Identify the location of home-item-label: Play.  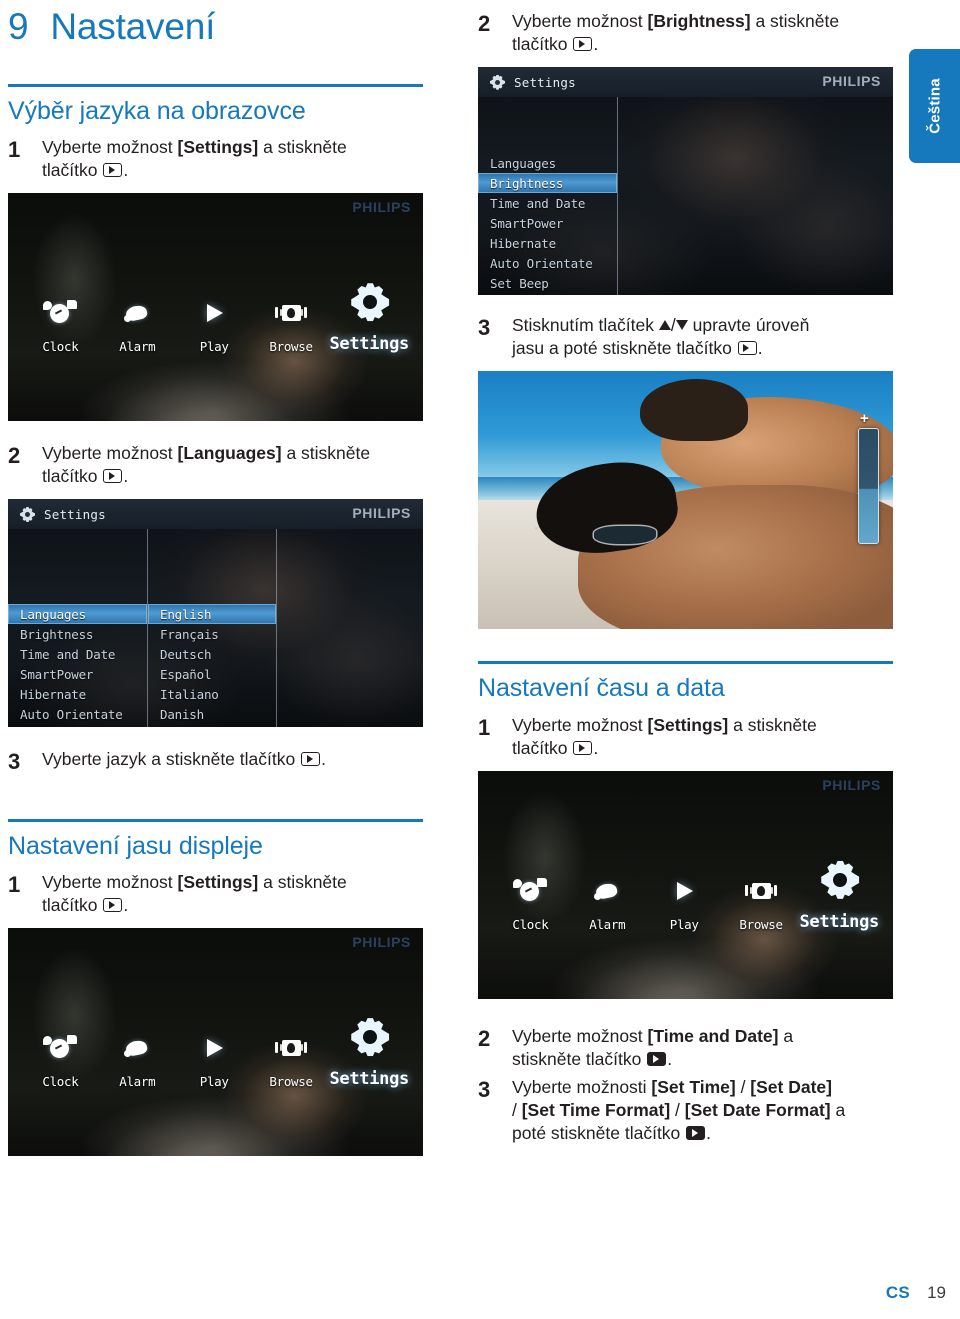
(684, 924).